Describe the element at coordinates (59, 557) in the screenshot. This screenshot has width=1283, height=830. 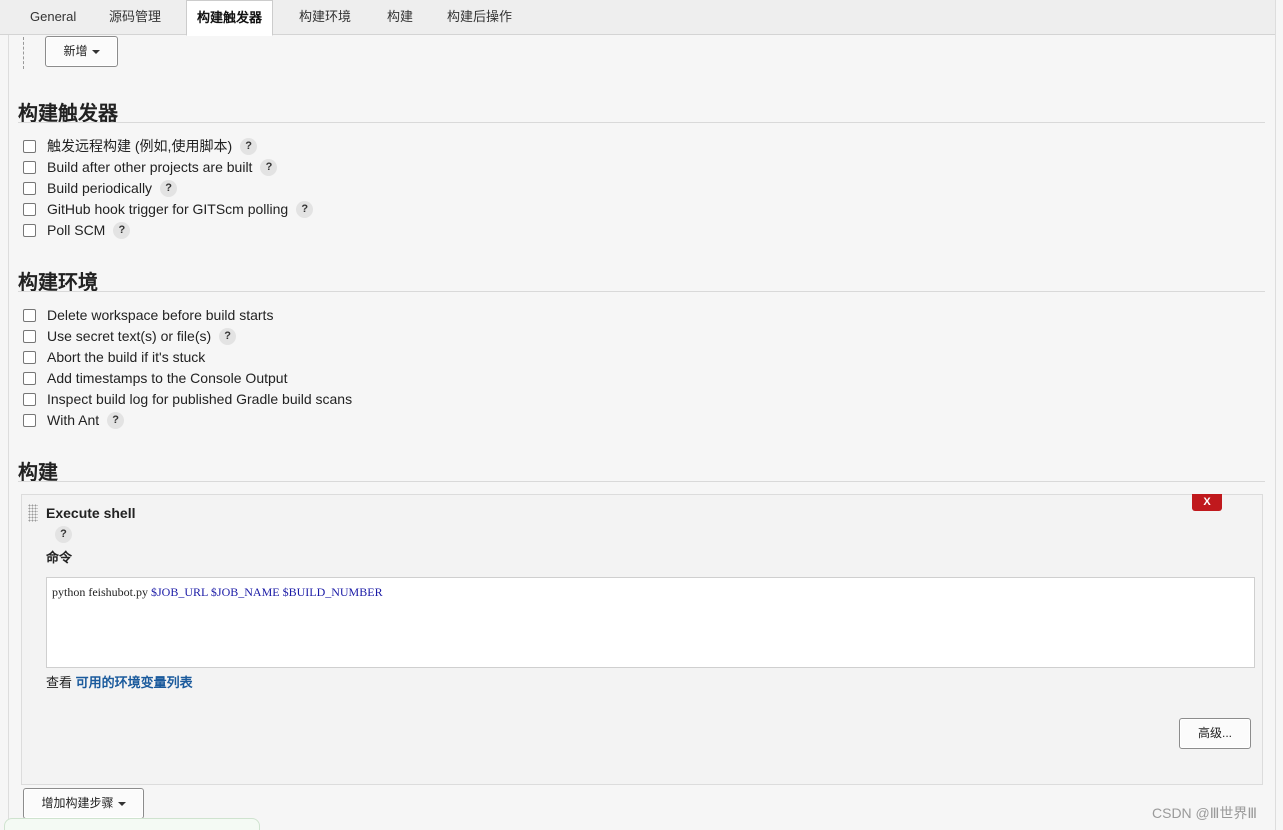
I see `command-label: 命令` at that location.